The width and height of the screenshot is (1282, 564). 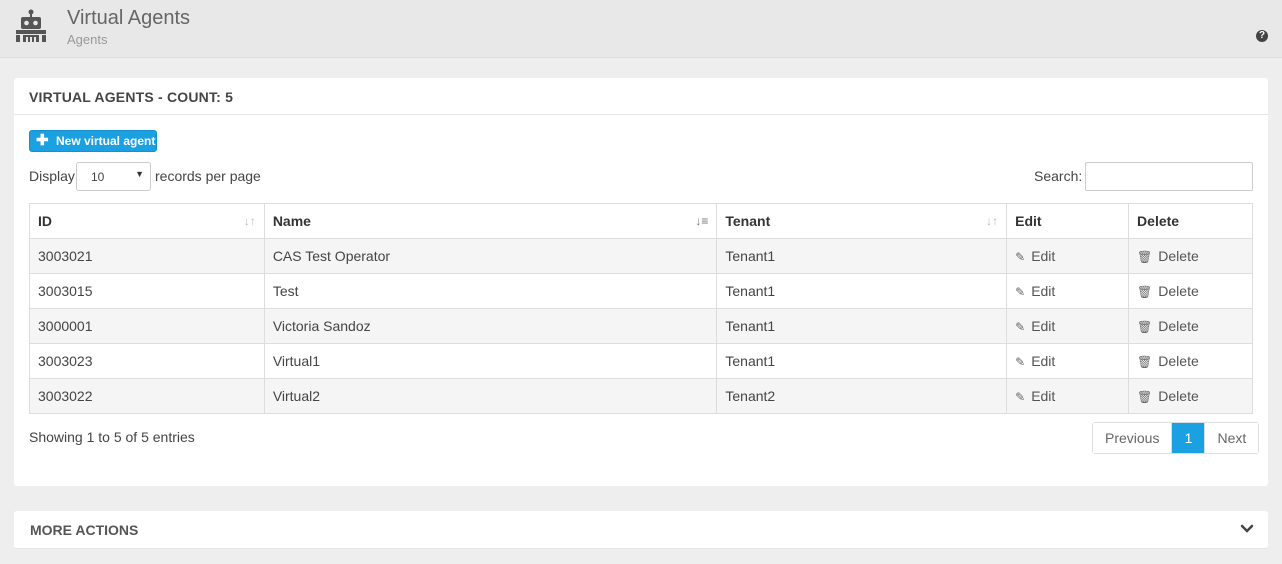 What do you see at coordinates (106, 141) in the screenshot?
I see `new-virtual-agent-label: New virtual agent` at bounding box center [106, 141].